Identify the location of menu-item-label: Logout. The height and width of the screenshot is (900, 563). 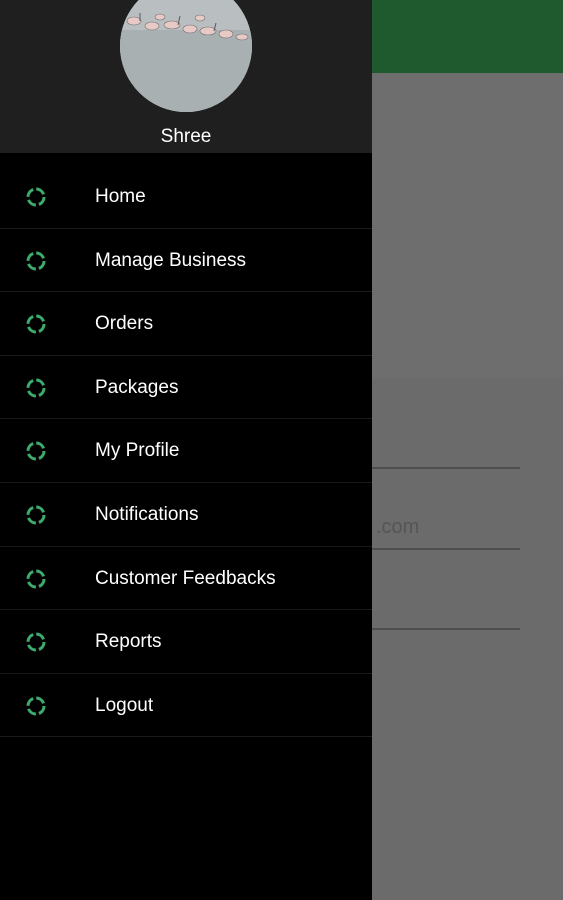
(124, 705).